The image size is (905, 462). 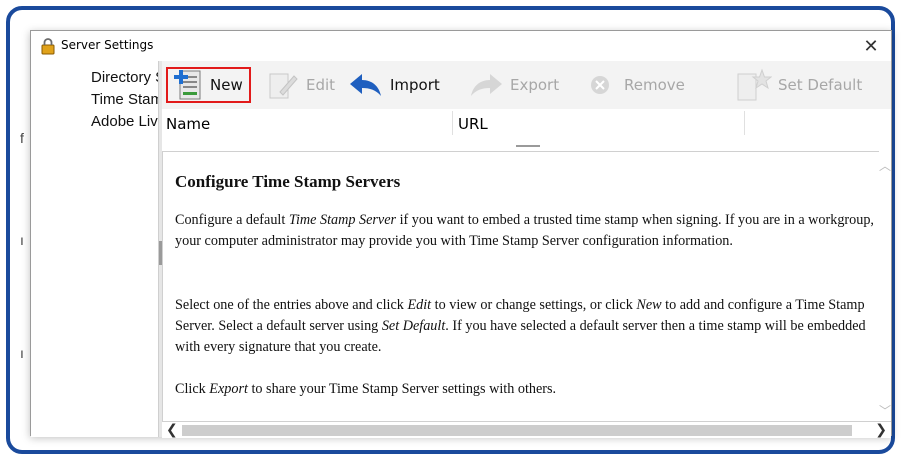 I want to click on scroll-up-icon: ︿, so click(x=885, y=165).